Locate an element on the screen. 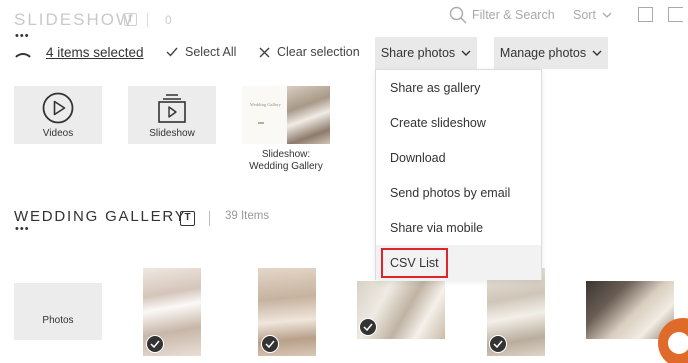 The width and height of the screenshot is (688, 363). caption-line-1: Slideshow: is located at coordinates (286, 154).